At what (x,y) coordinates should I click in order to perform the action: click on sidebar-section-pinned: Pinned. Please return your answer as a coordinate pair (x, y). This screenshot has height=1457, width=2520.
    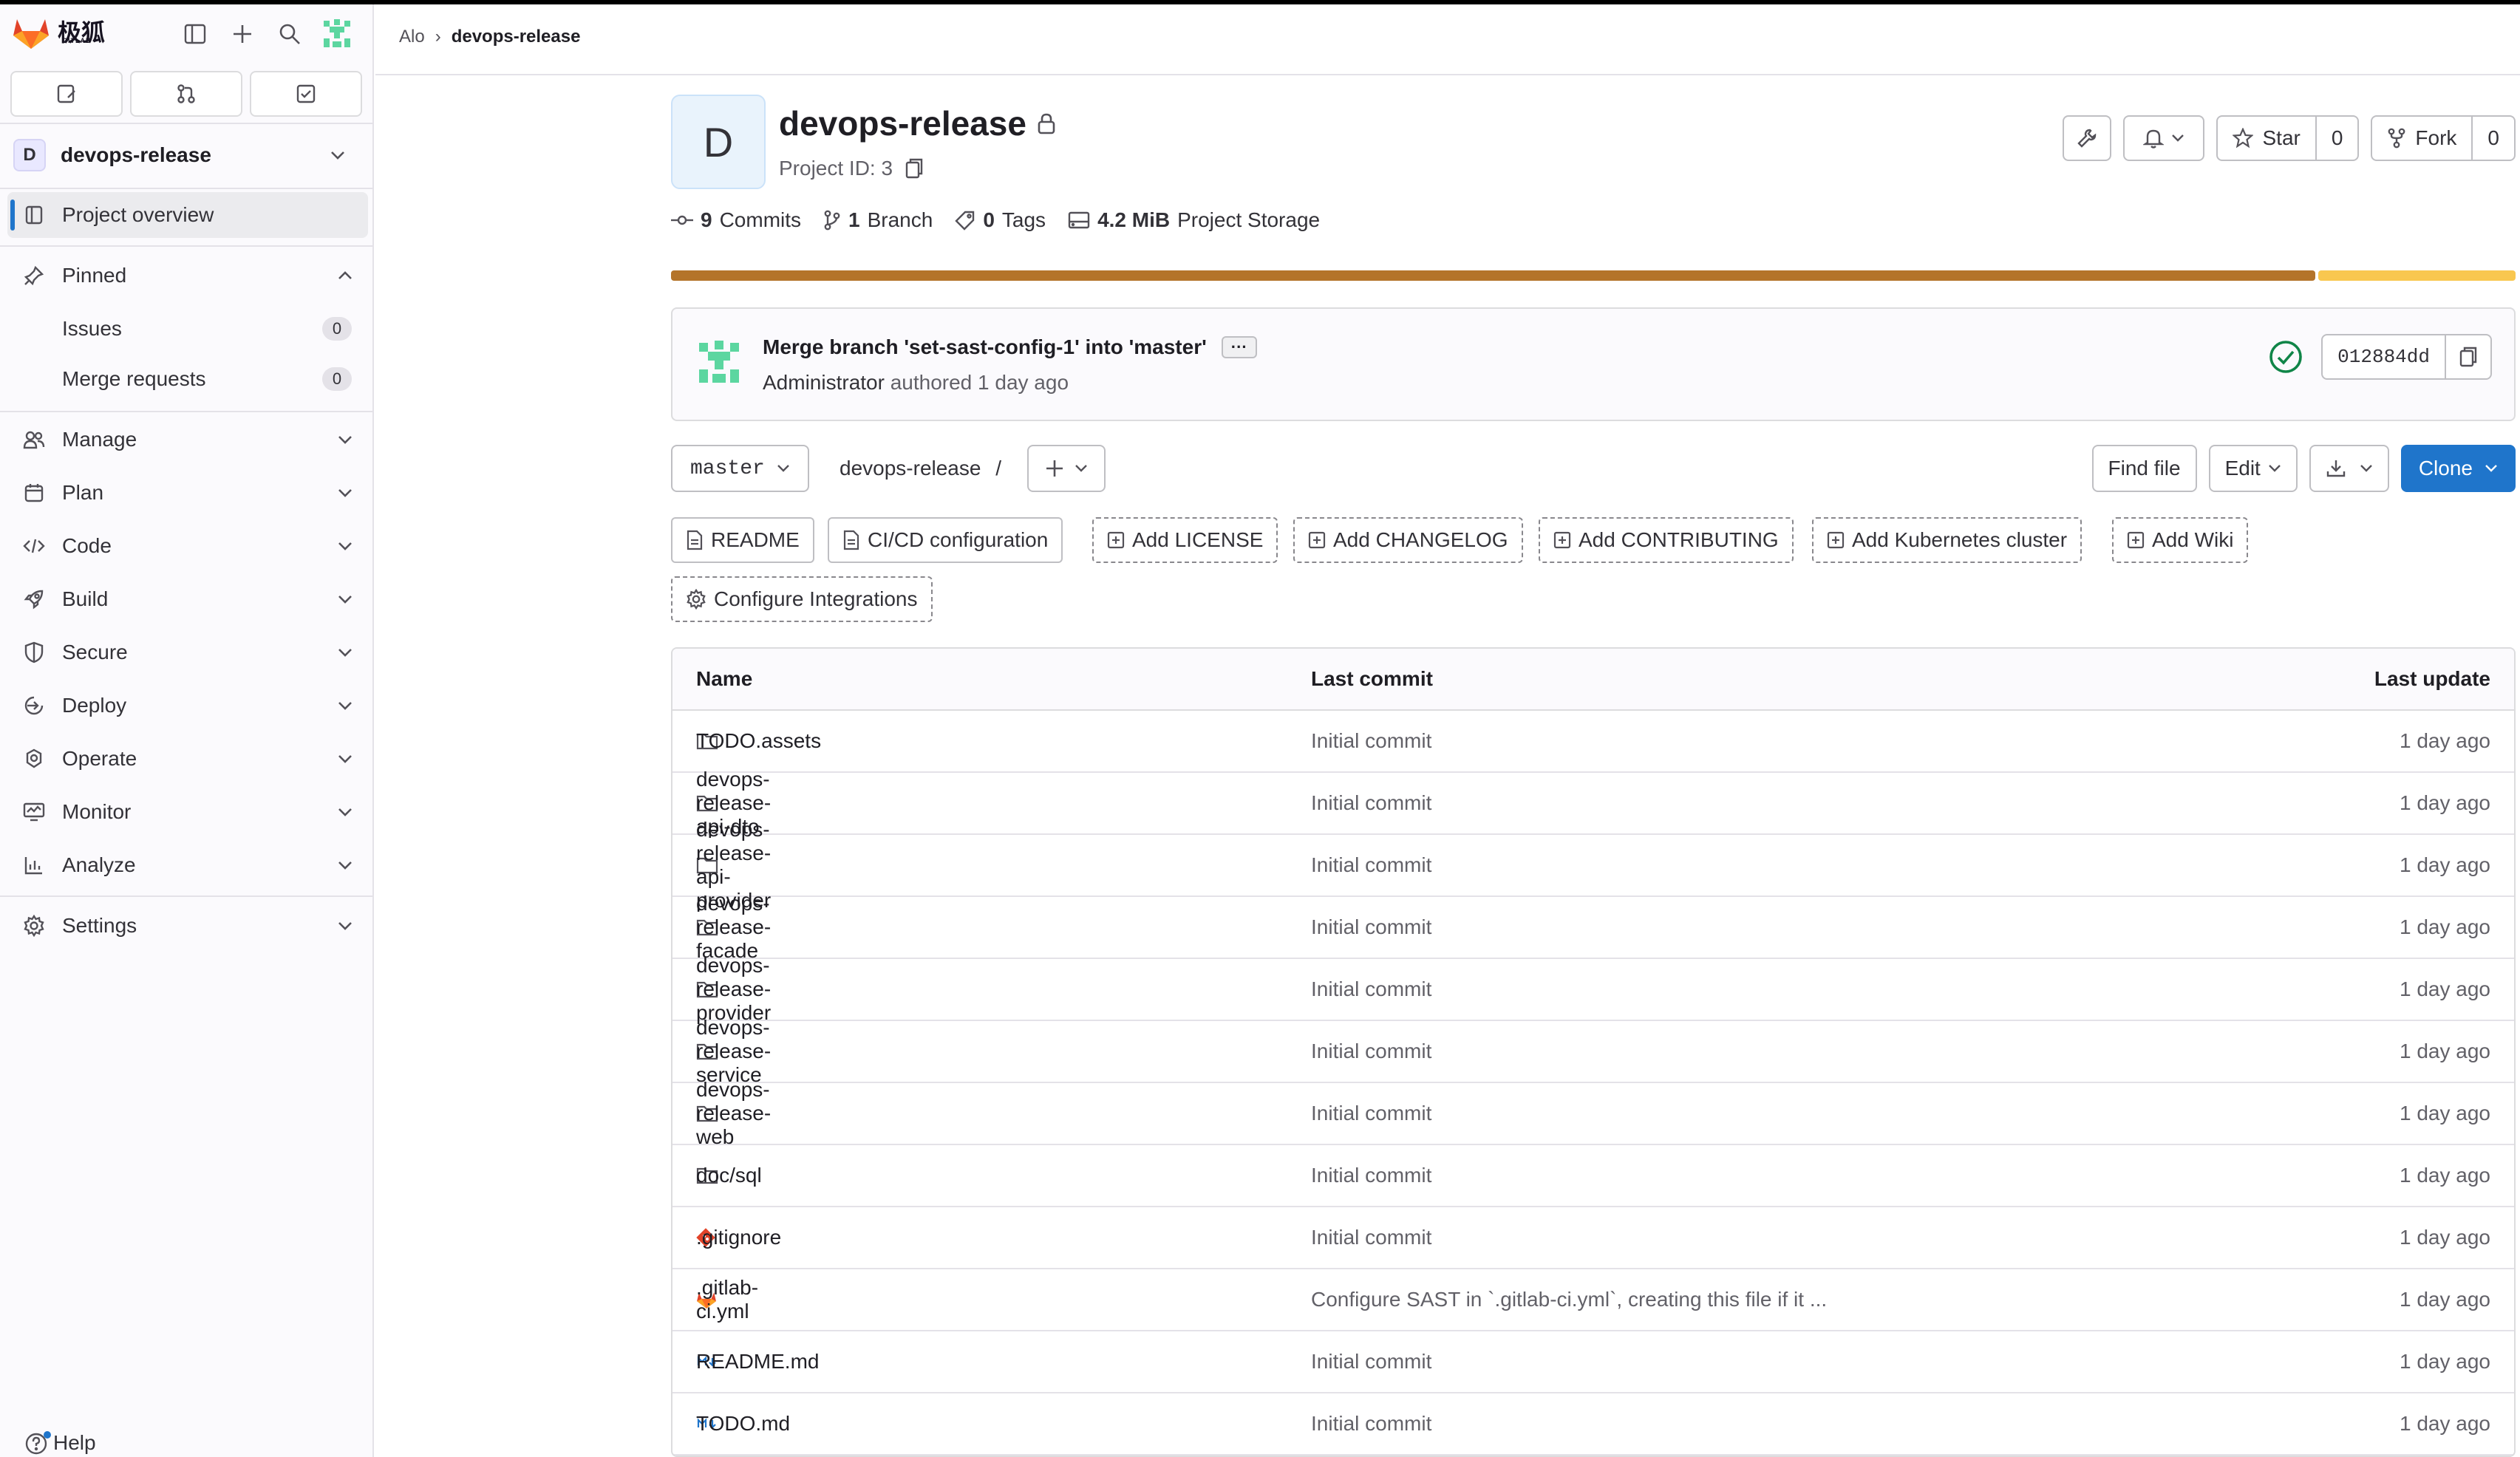
    Looking at the image, I should click on (187, 275).